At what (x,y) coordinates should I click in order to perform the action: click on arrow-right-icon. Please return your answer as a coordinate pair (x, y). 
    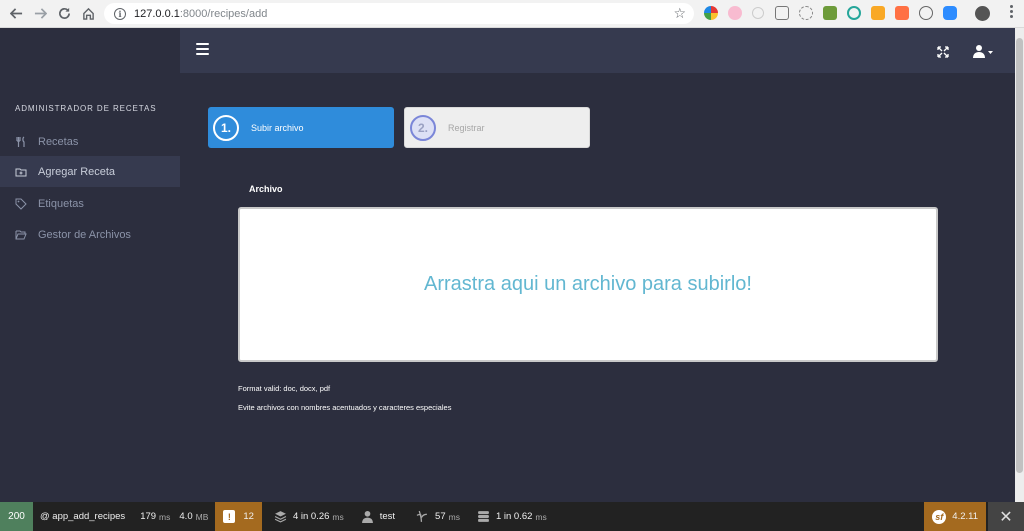
    Looking at the image, I should click on (40, 13).